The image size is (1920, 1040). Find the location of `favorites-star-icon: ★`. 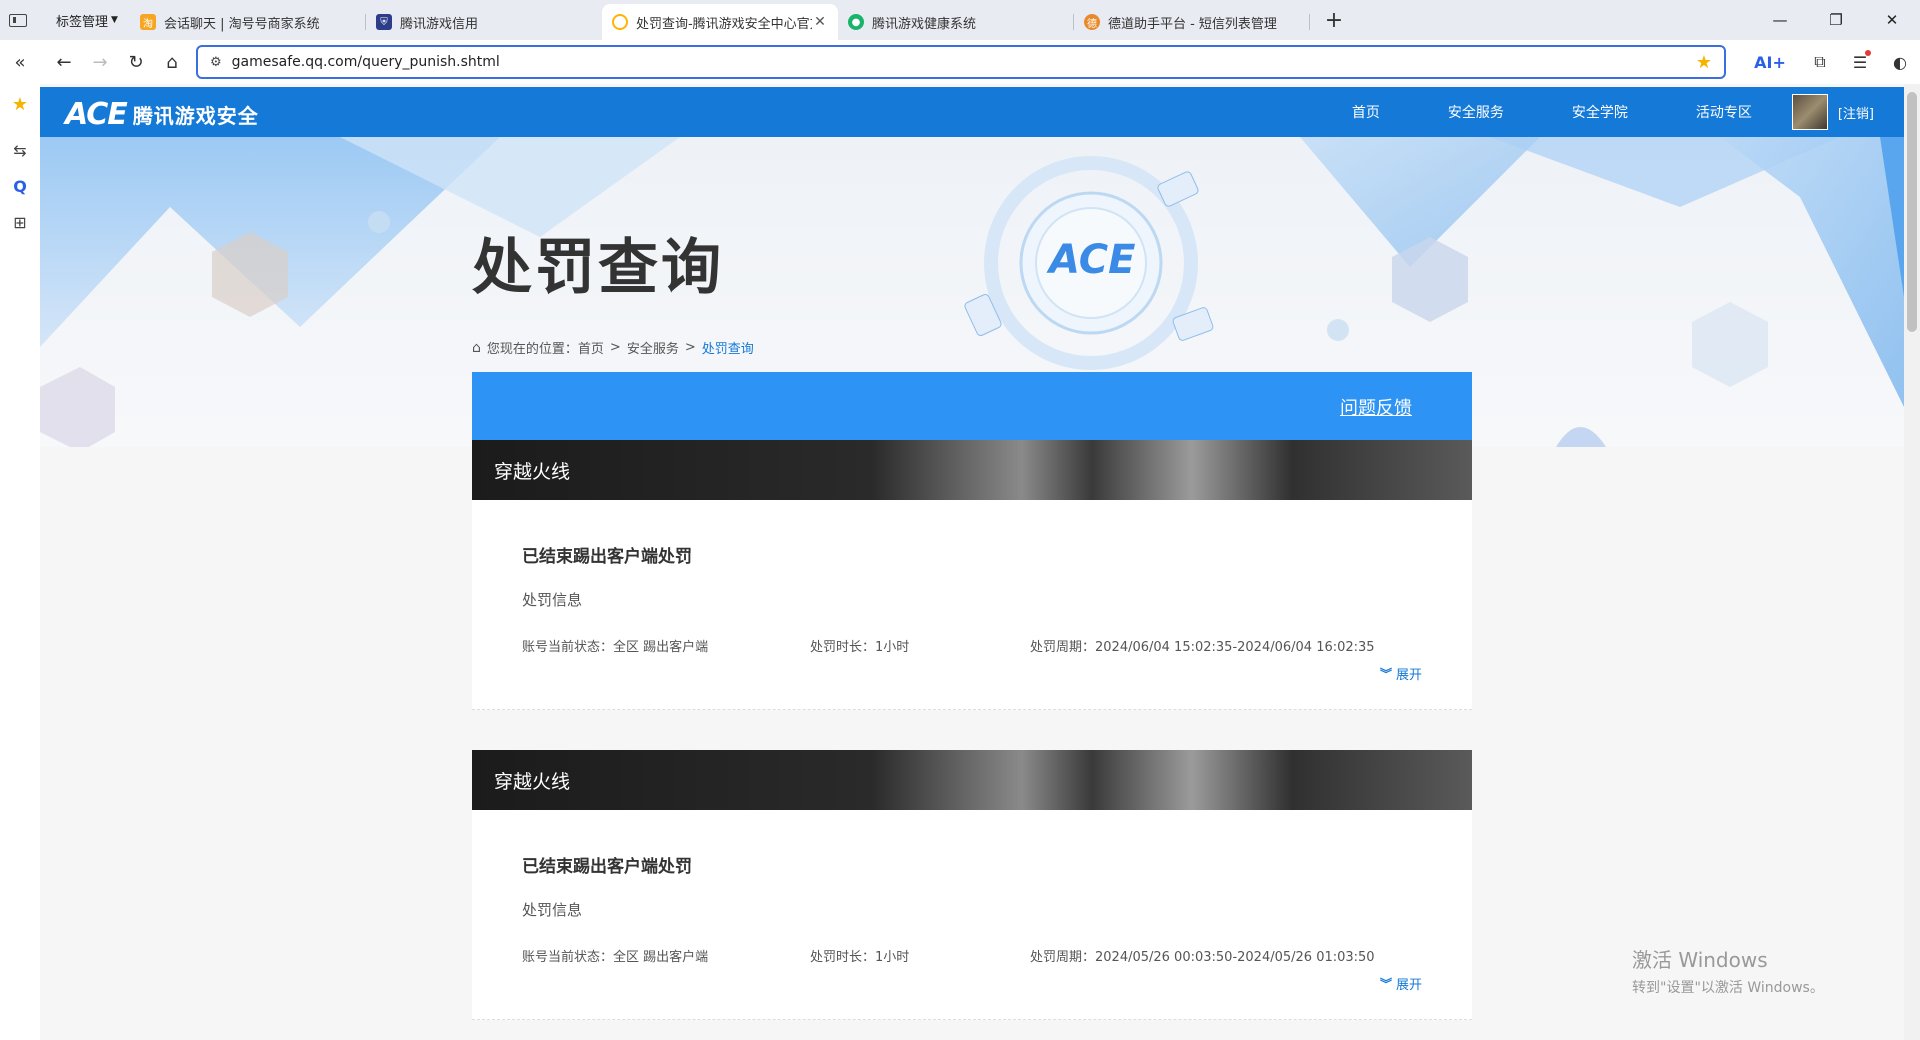

favorites-star-icon: ★ is located at coordinates (20, 104).